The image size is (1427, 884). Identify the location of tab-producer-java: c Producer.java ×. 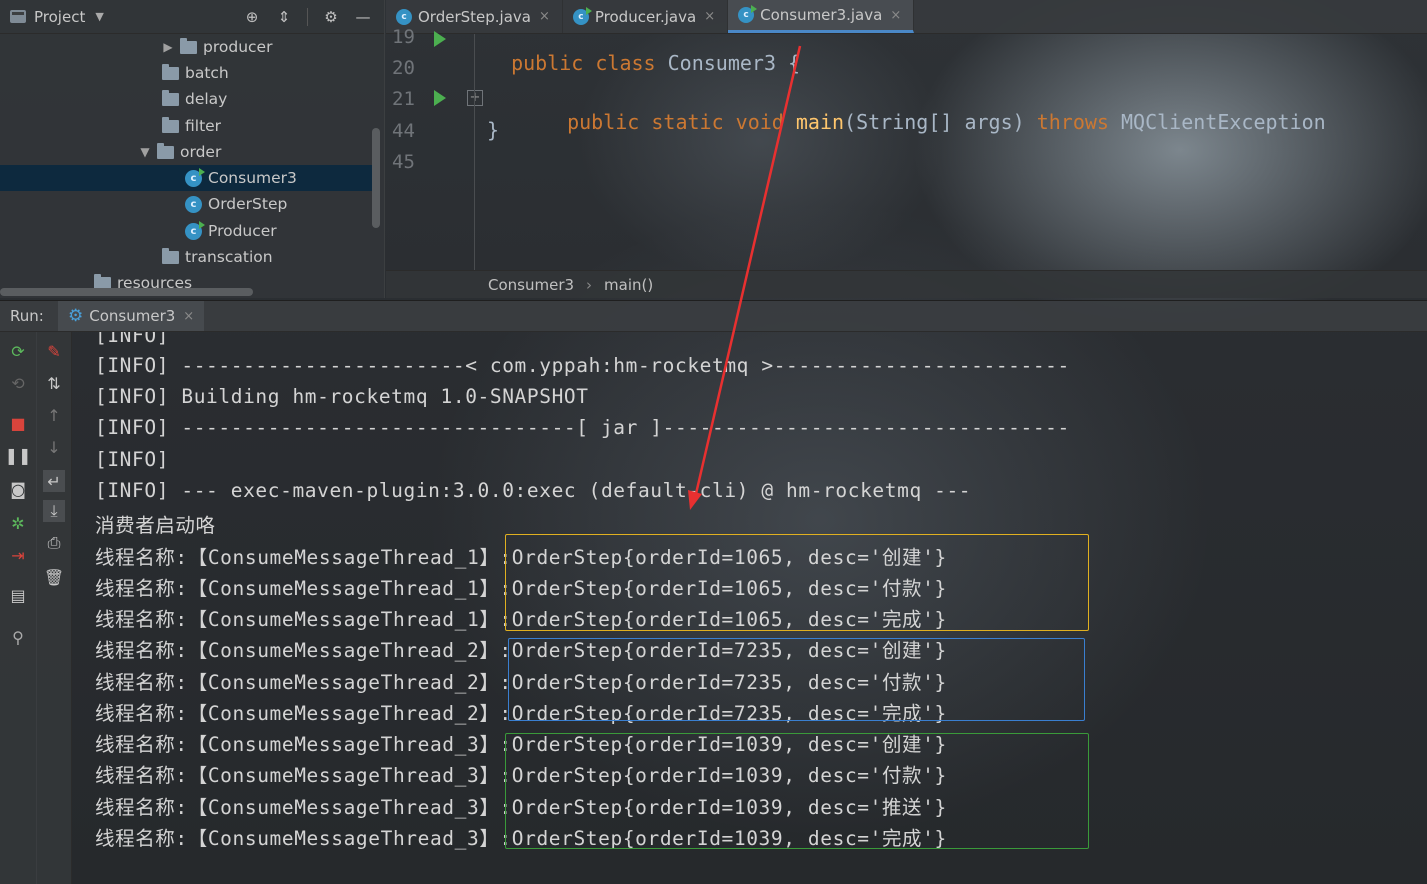
(646, 16).